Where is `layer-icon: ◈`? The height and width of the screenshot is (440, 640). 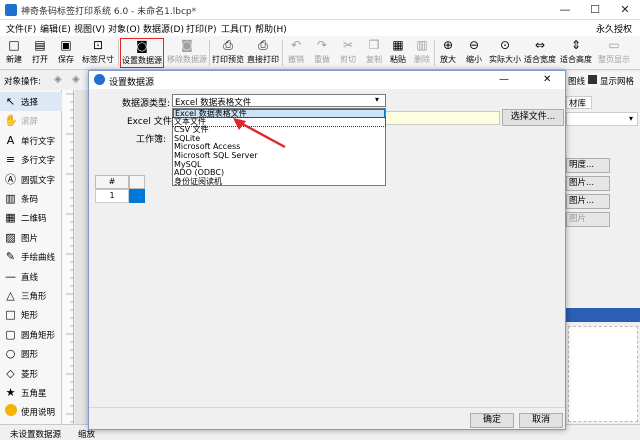 layer-icon: ◈ is located at coordinates (58, 79).